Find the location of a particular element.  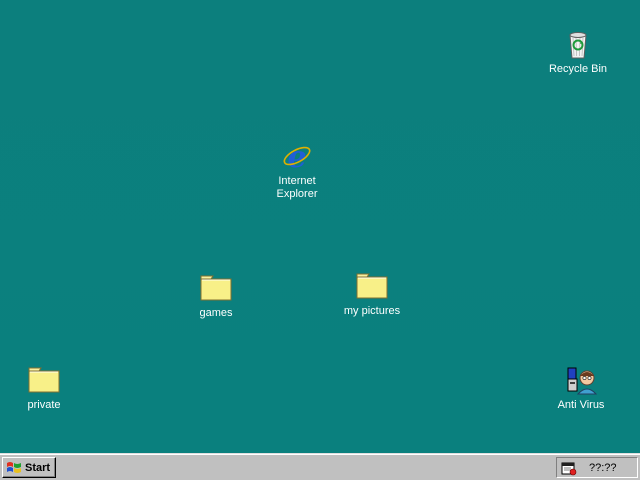

desktop-icon-internet-explorer: e Internet Explorer is located at coordinates (297, 170).